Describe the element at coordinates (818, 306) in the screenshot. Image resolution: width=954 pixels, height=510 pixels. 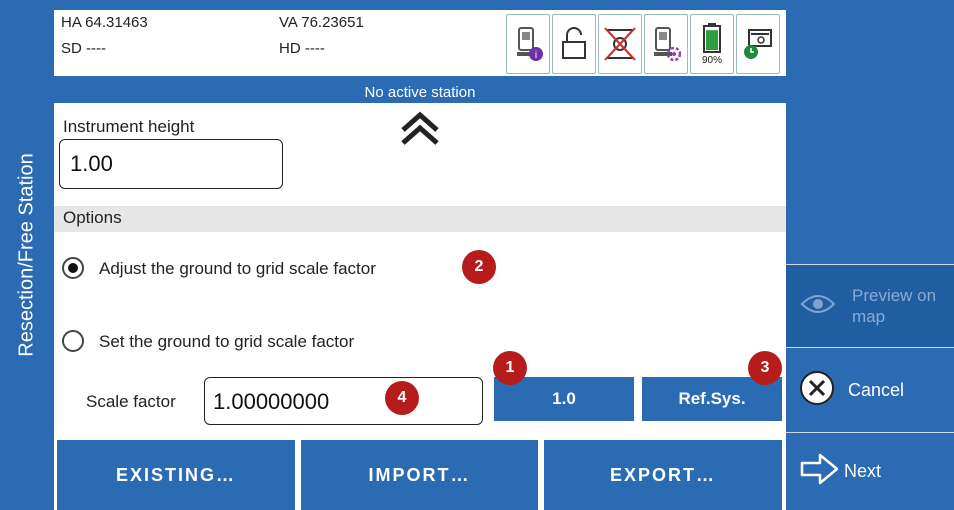
I see `eye-icon` at that location.